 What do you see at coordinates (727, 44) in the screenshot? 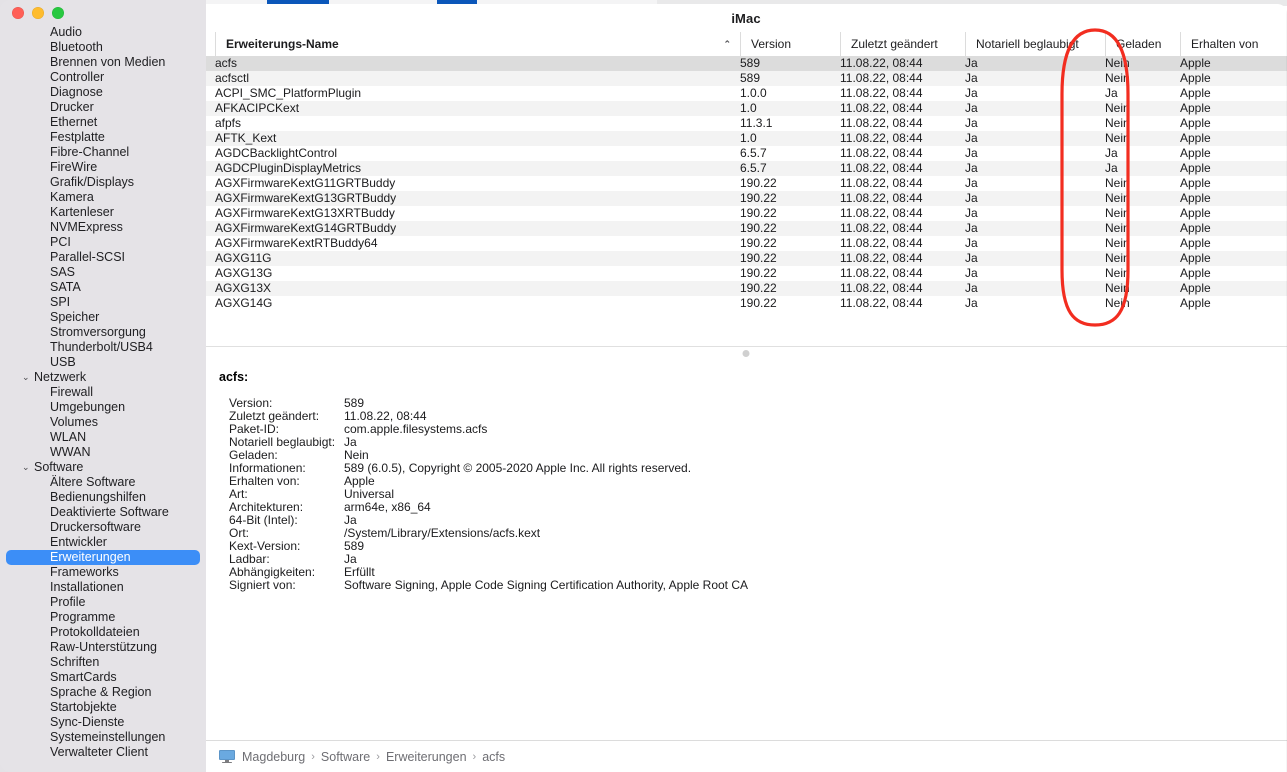
I see `chevron-up-icon: ⌃` at bounding box center [727, 44].